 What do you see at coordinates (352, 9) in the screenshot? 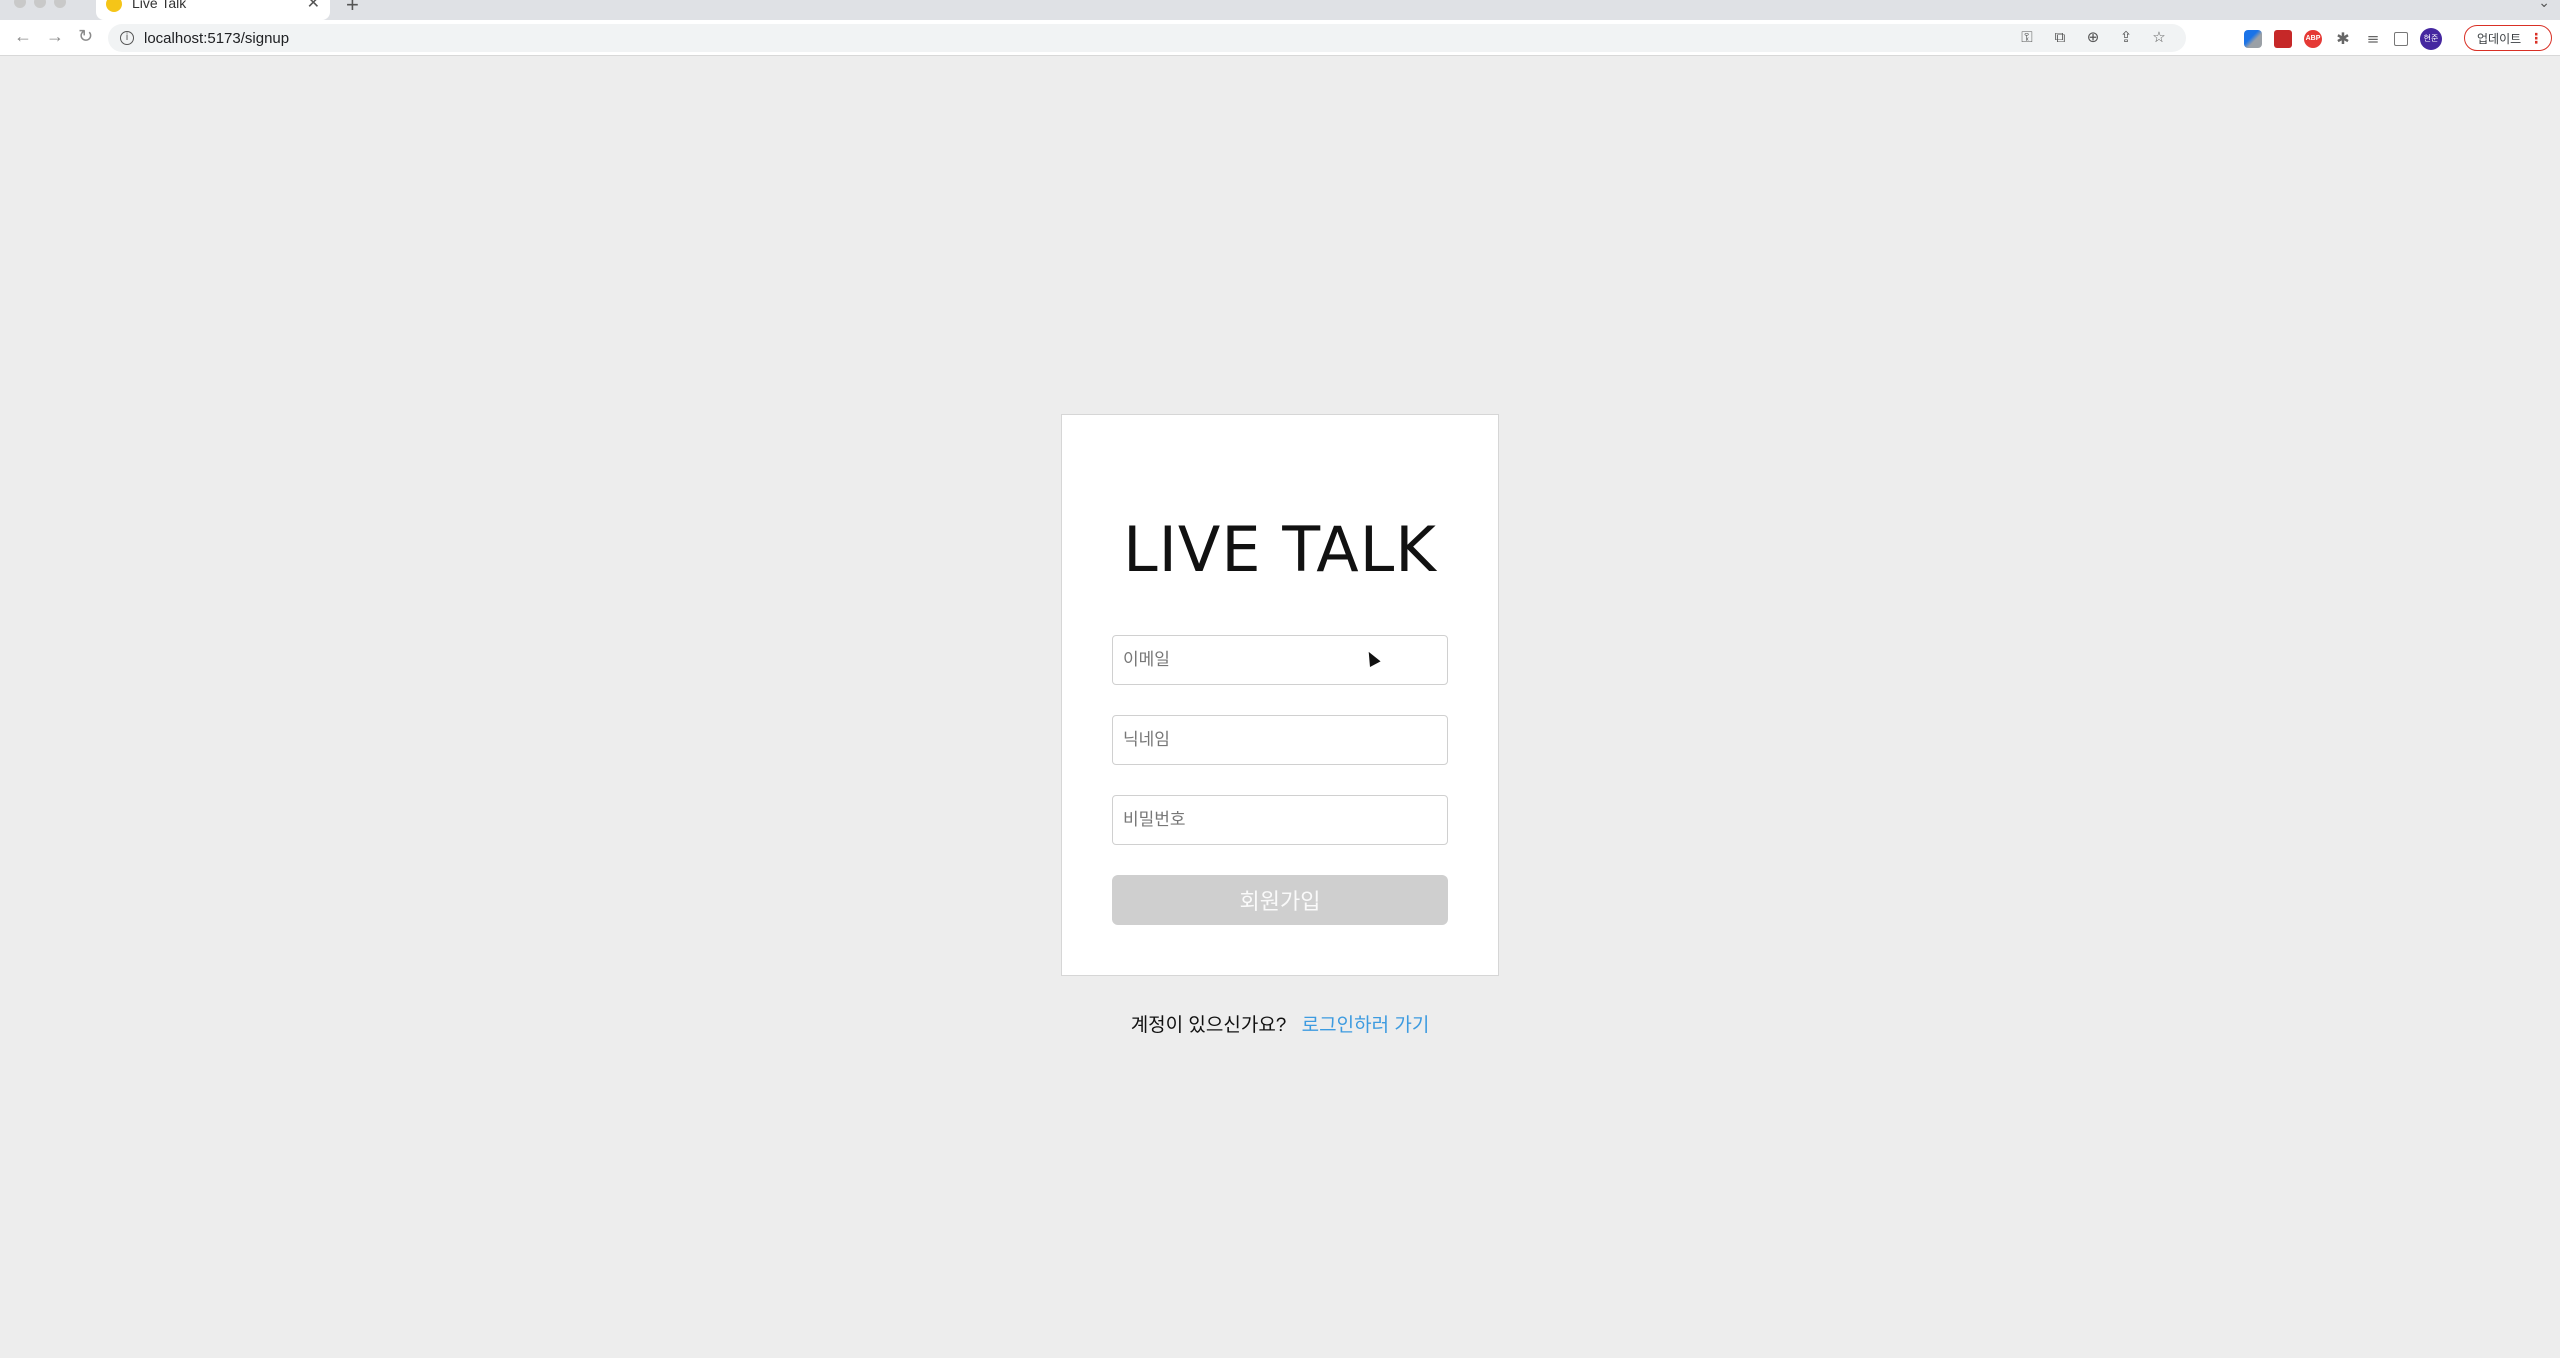
I see `new-tab-button: +` at bounding box center [352, 9].